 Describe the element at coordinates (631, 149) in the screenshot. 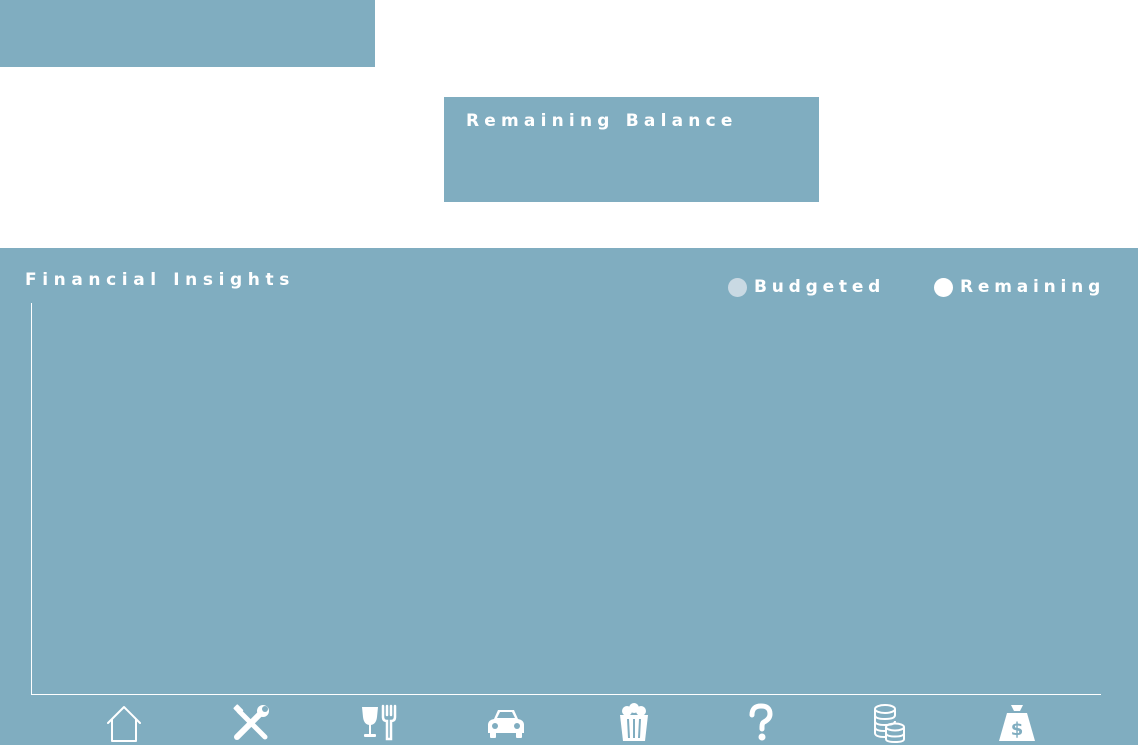

I see `remaining-balance-card: Remaining Balance` at that location.